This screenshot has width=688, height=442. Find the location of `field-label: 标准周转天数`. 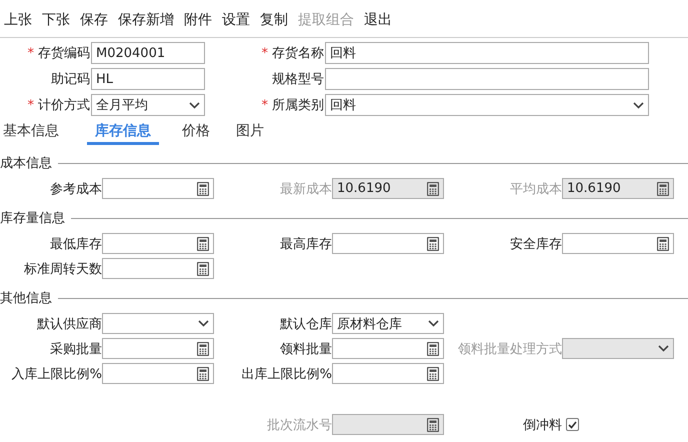

field-label: 标准周转天数 is located at coordinates (62, 269).